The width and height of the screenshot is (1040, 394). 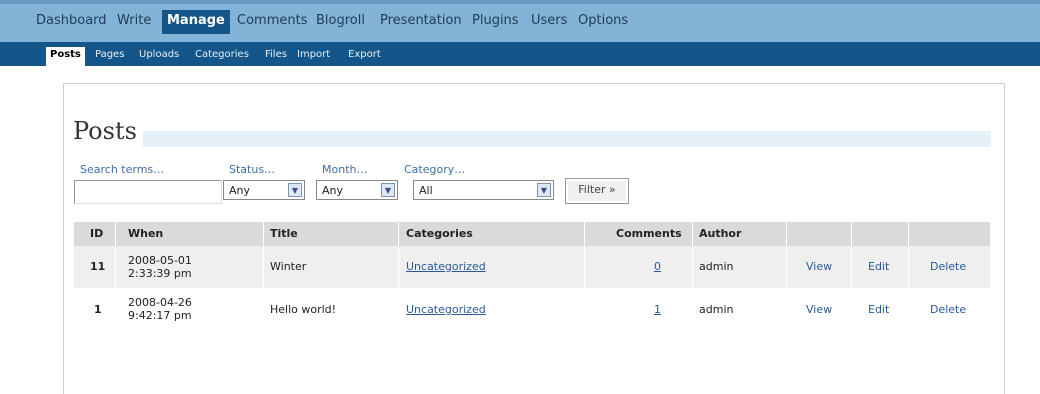 I want to click on nav-users: Users, so click(x=549, y=20).